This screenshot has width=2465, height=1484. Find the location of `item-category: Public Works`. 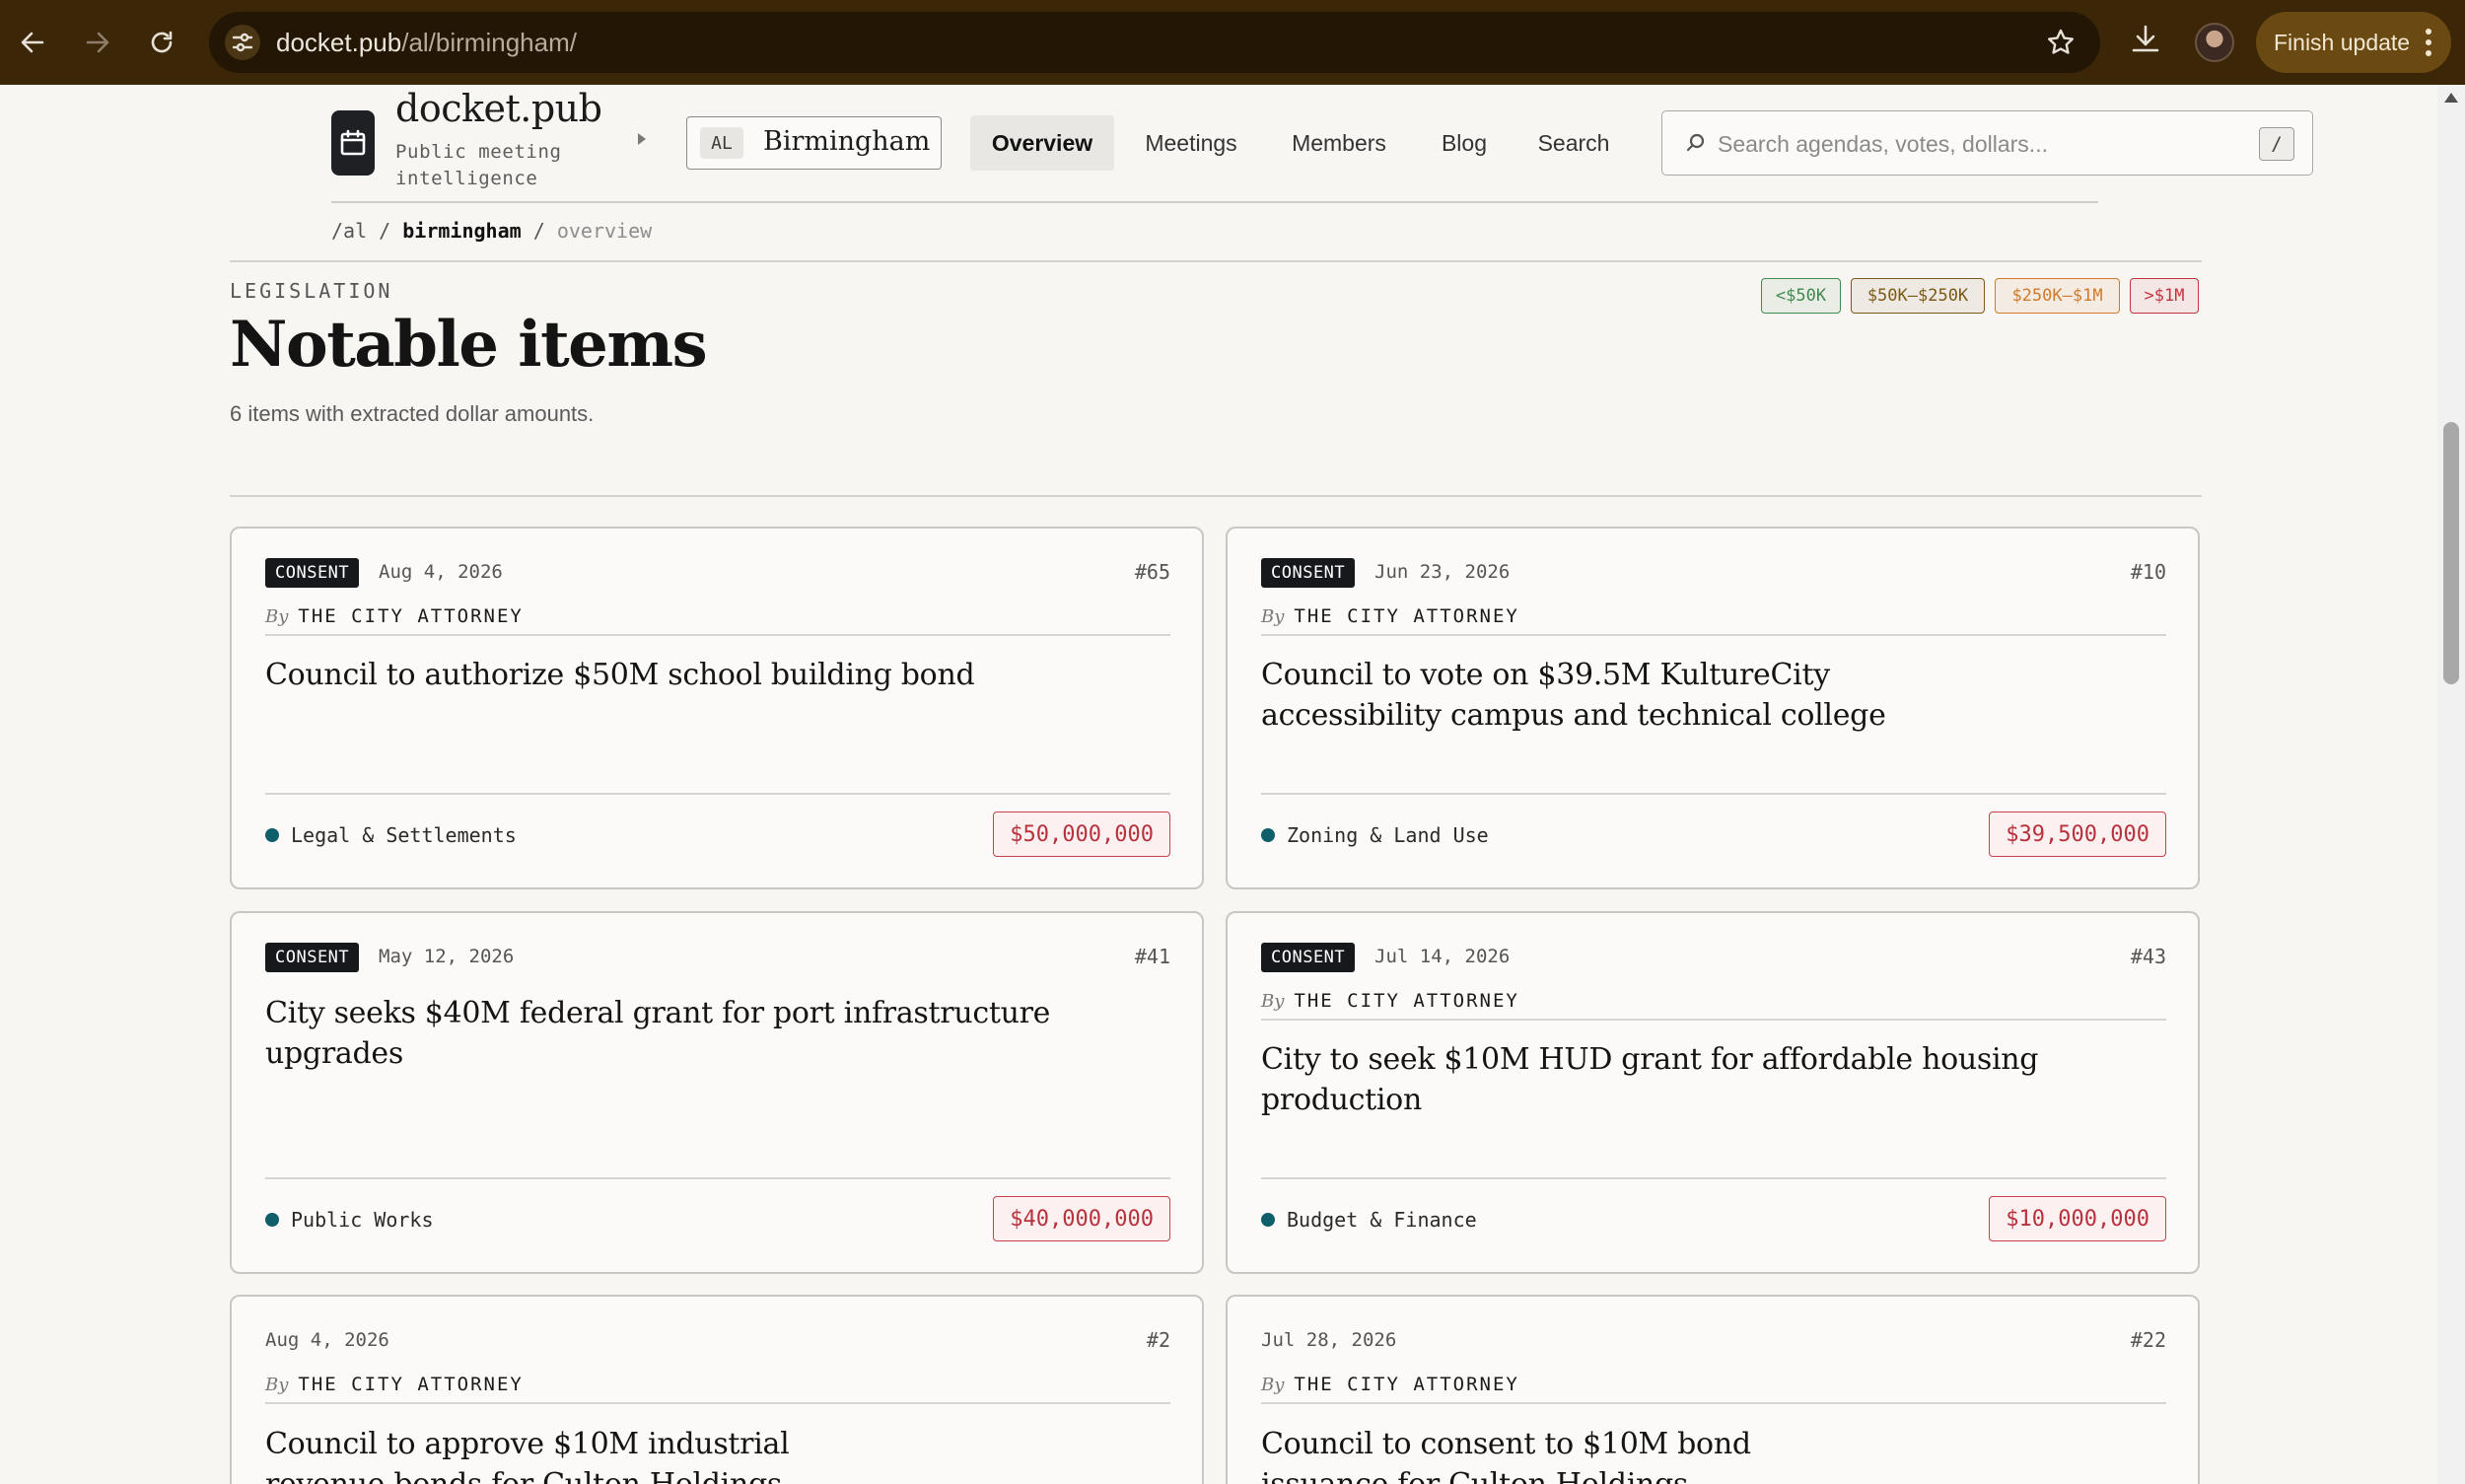

item-category: Public Works is located at coordinates (349, 1220).